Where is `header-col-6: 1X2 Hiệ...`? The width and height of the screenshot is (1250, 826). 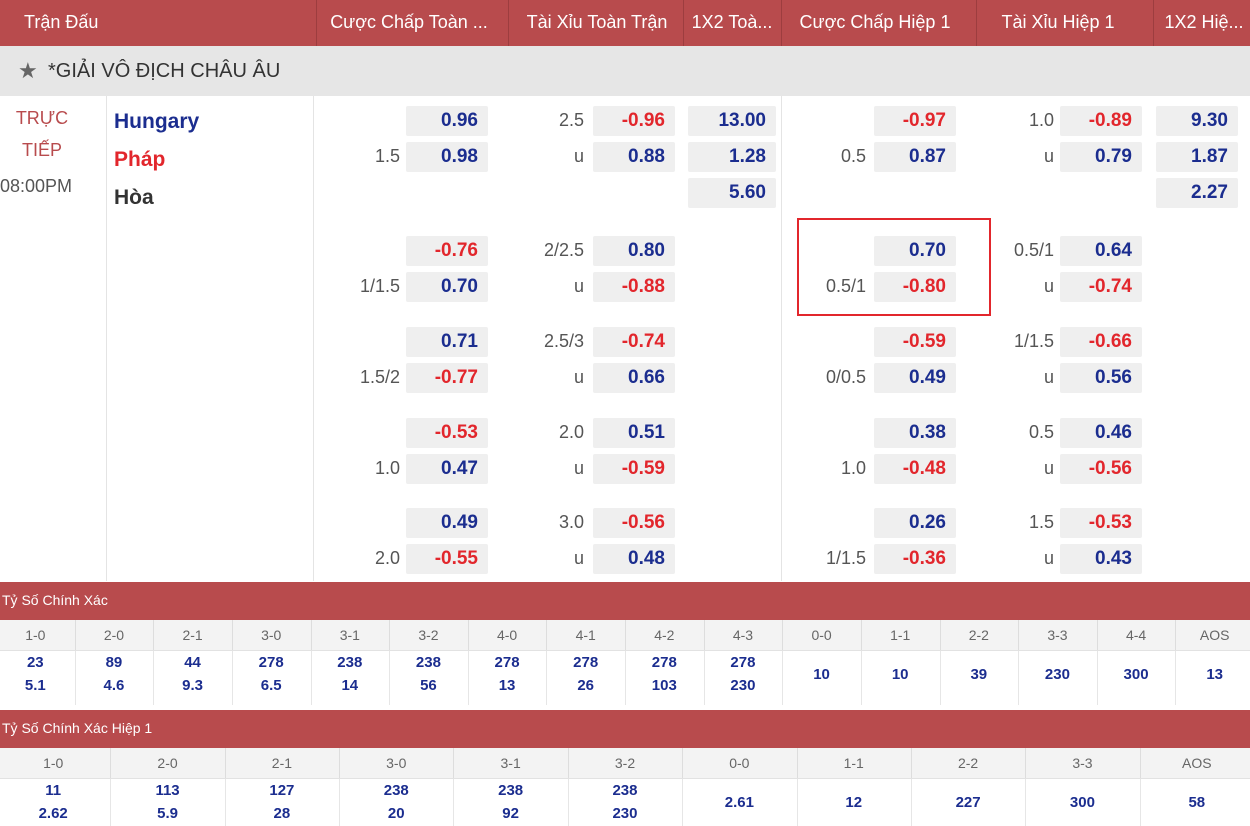 header-col-6: 1X2 Hiệ... is located at coordinates (1202, 23).